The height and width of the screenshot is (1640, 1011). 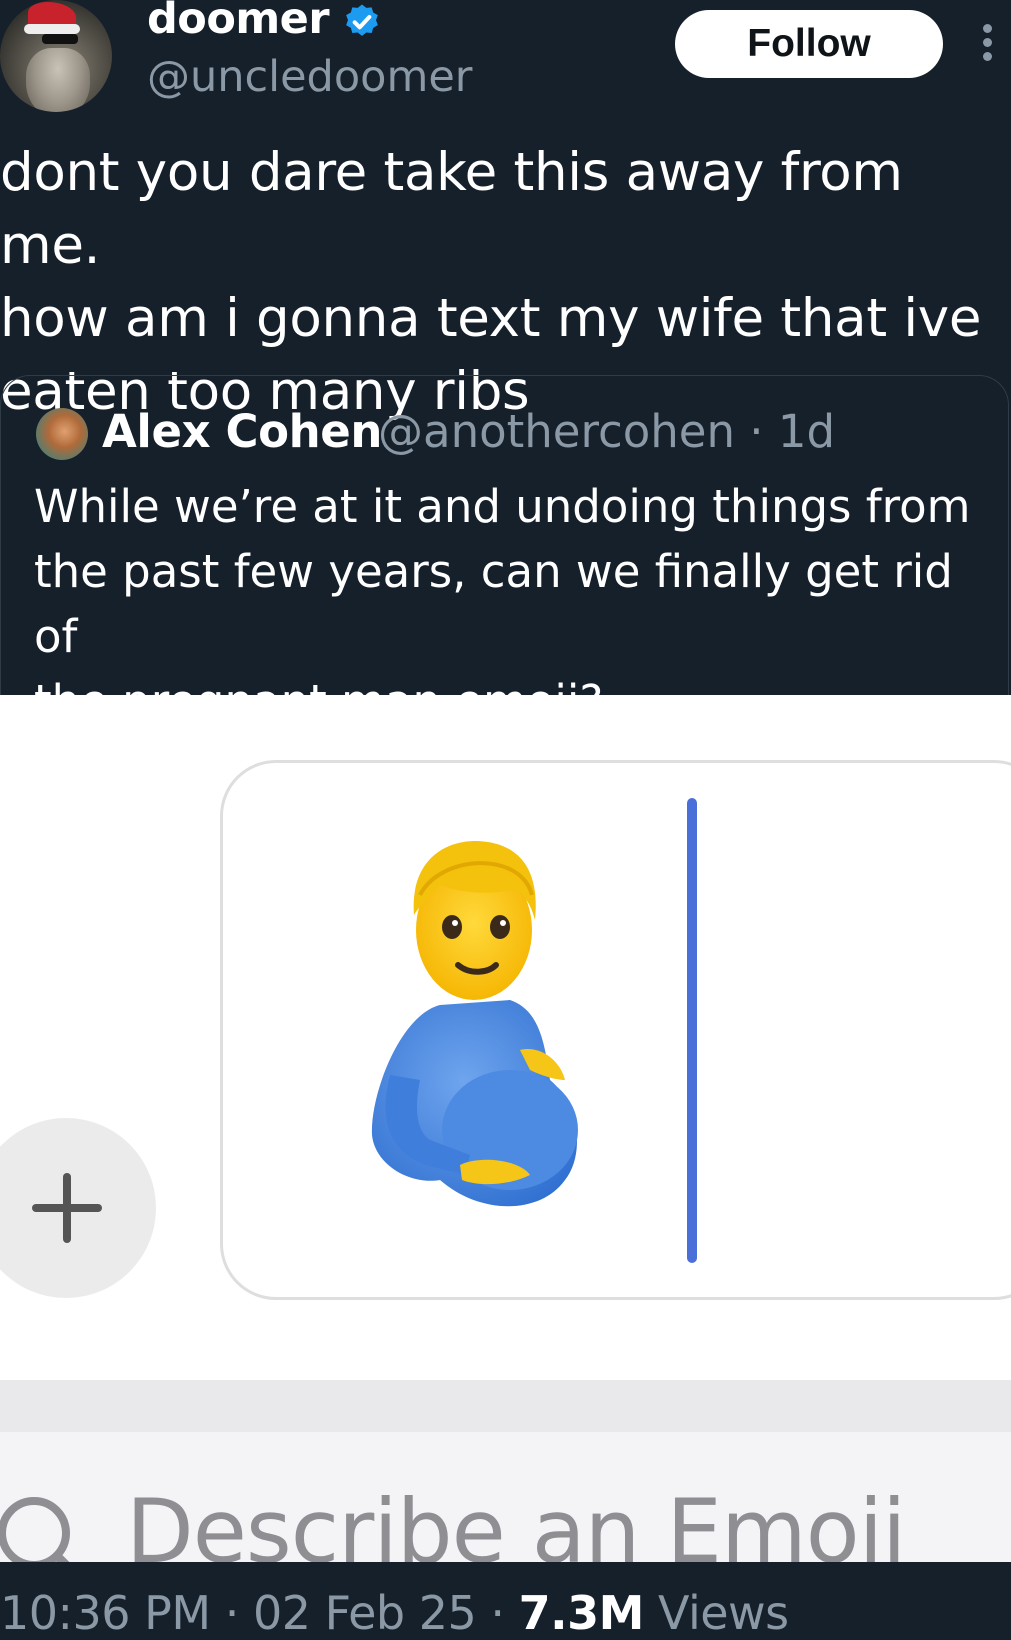 I want to click on more-options-icon, so click(x=987, y=44).